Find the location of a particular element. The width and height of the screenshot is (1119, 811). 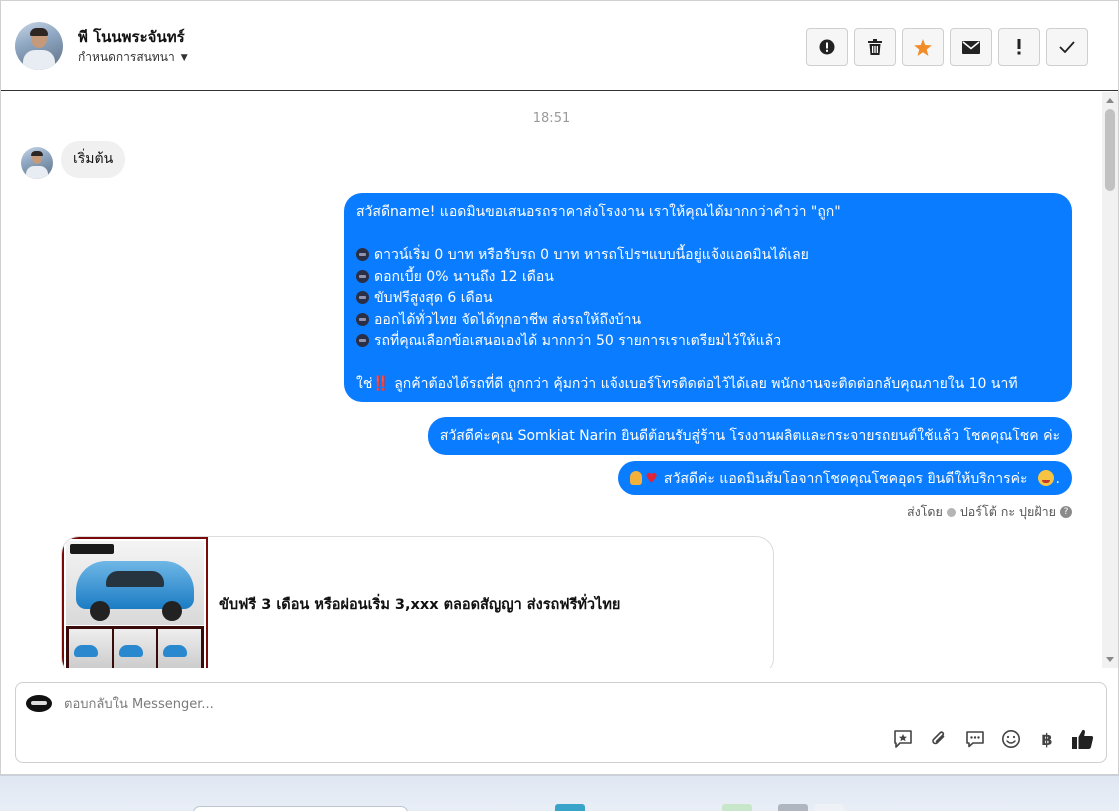

scroll-up-icon is located at coordinates (1110, 100).